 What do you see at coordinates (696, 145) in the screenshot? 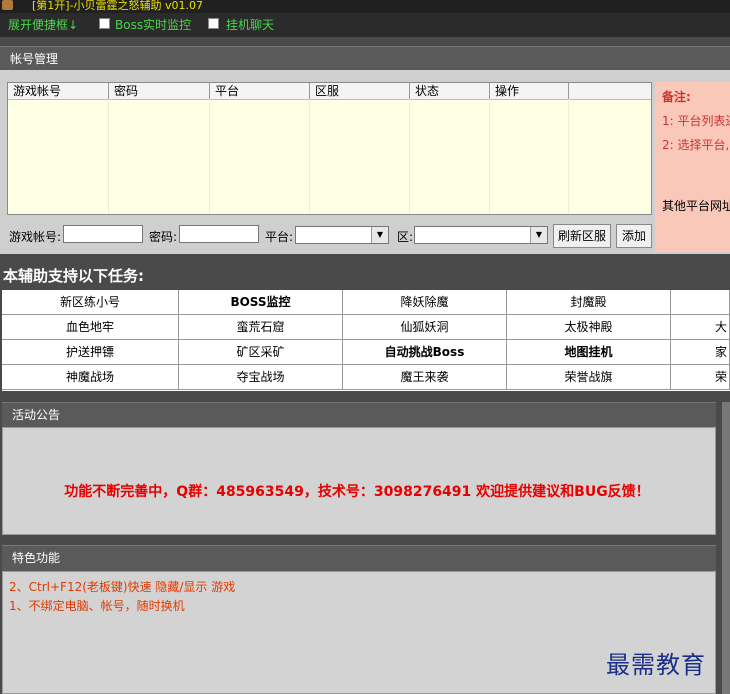
I see `notes-line-2: 2: 选择平台,` at bounding box center [696, 145].